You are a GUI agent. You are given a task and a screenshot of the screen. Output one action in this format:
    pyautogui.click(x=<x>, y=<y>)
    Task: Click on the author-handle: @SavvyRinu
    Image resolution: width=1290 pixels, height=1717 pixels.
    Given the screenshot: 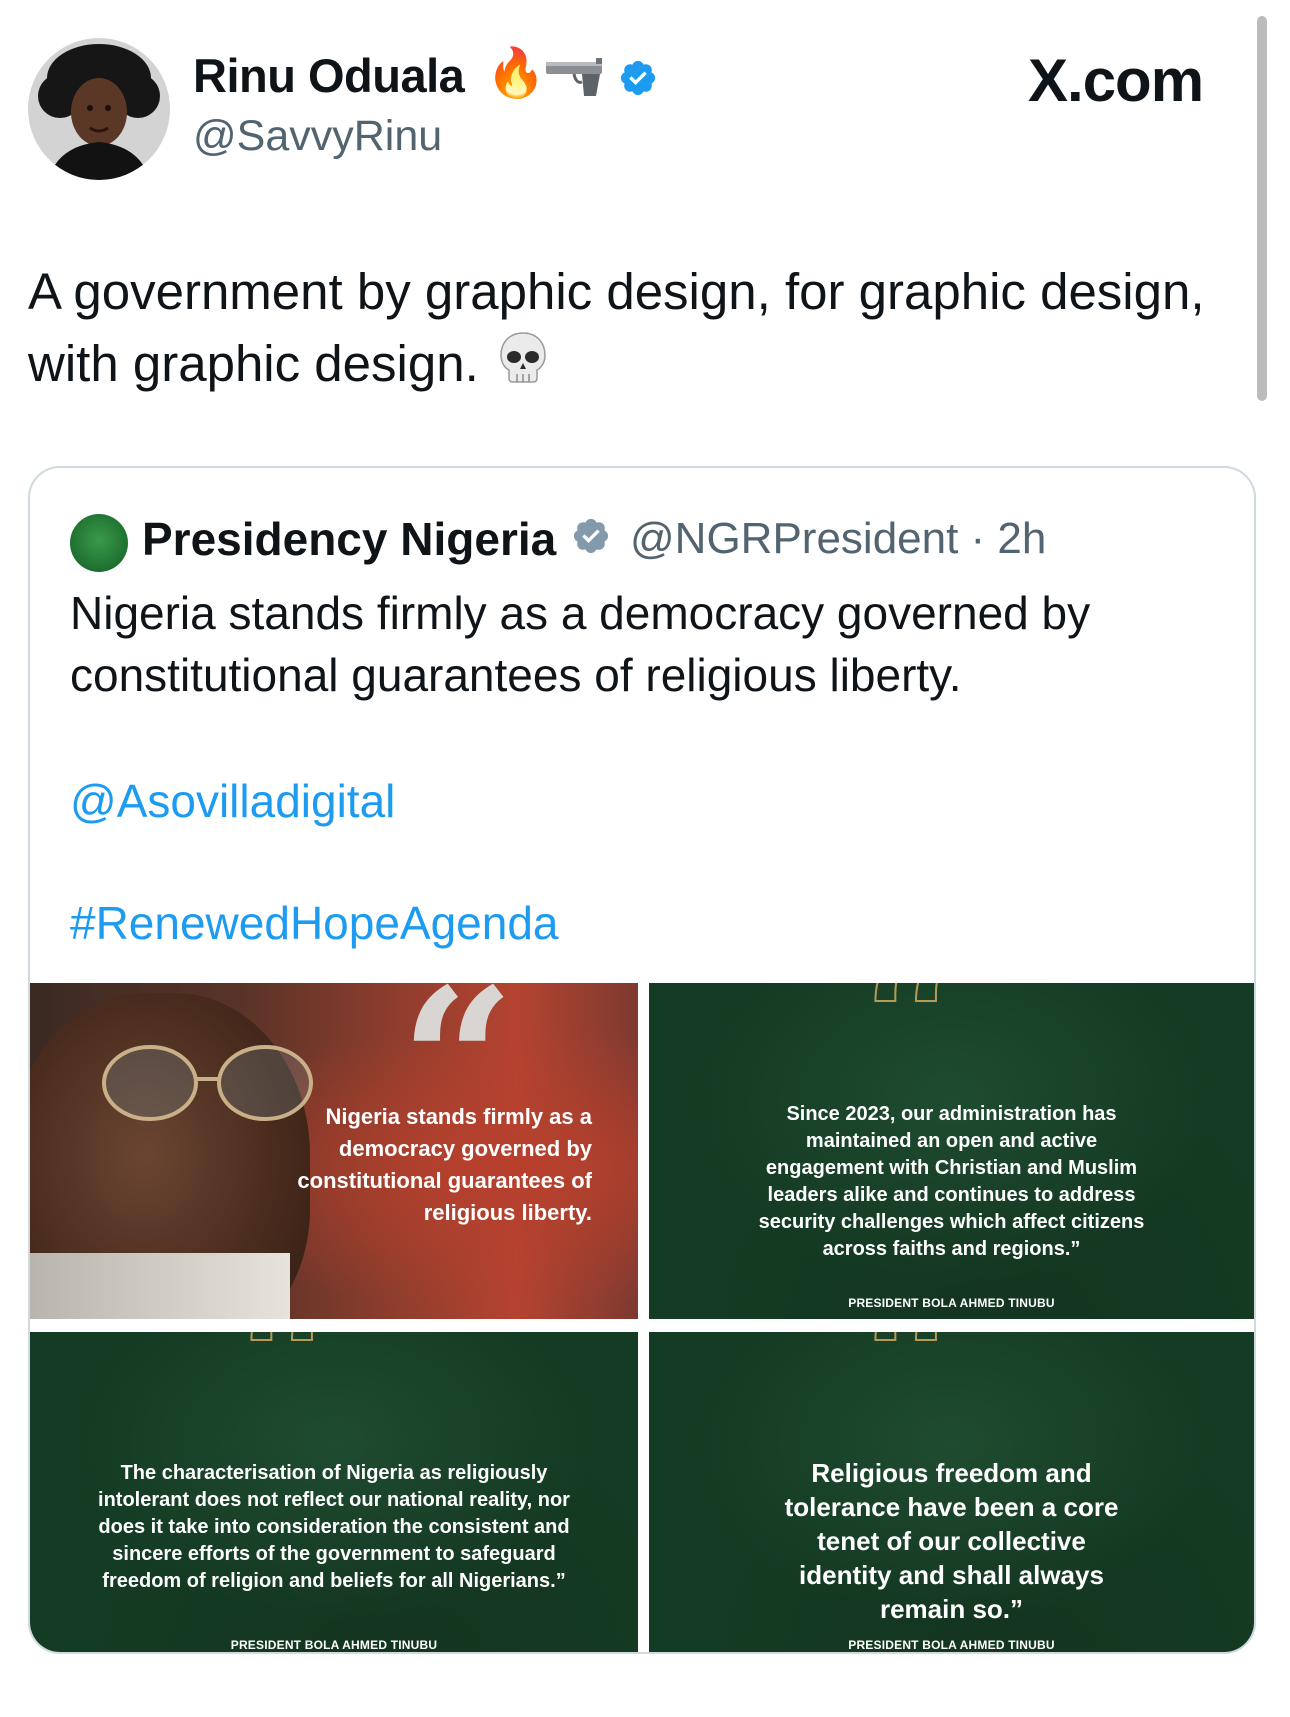 What is the action you would take?
    pyautogui.click(x=317, y=136)
    